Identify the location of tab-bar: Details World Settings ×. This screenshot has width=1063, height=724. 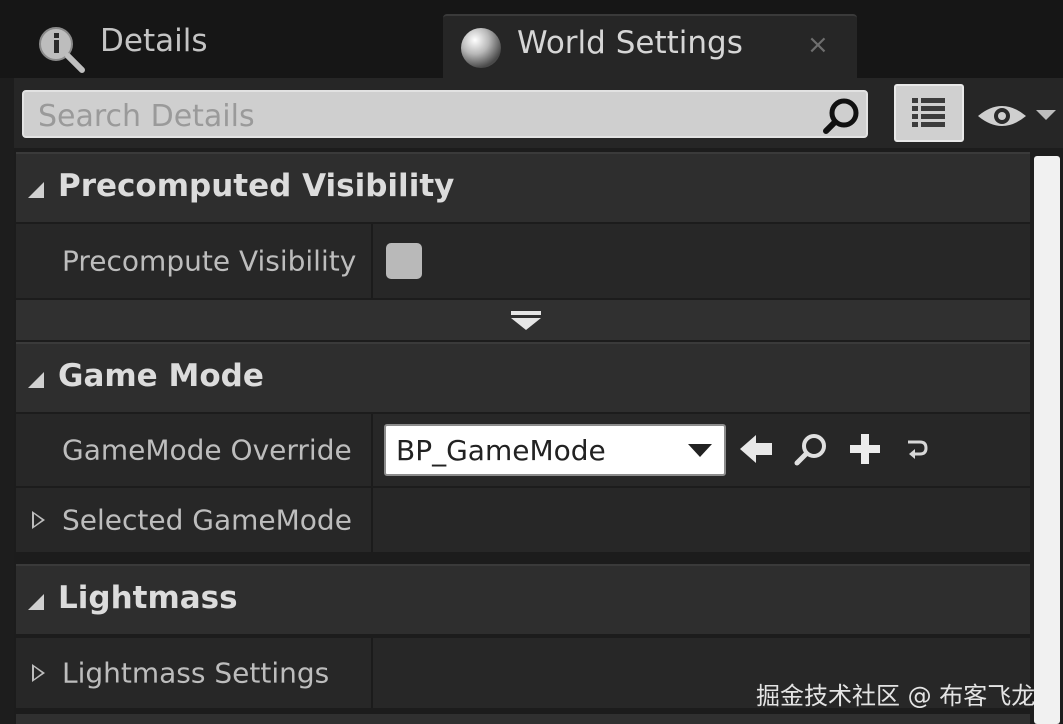
(531, 39).